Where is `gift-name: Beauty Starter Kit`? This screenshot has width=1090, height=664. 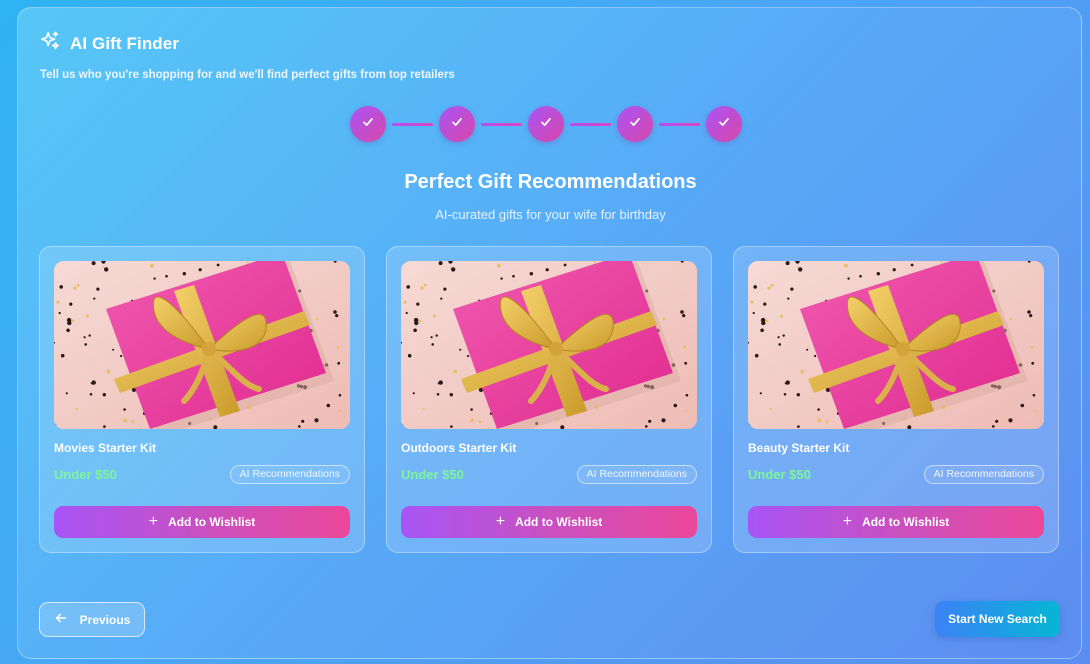 gift-name: Beauty Starter Kit is located at coordinates (799, 448).